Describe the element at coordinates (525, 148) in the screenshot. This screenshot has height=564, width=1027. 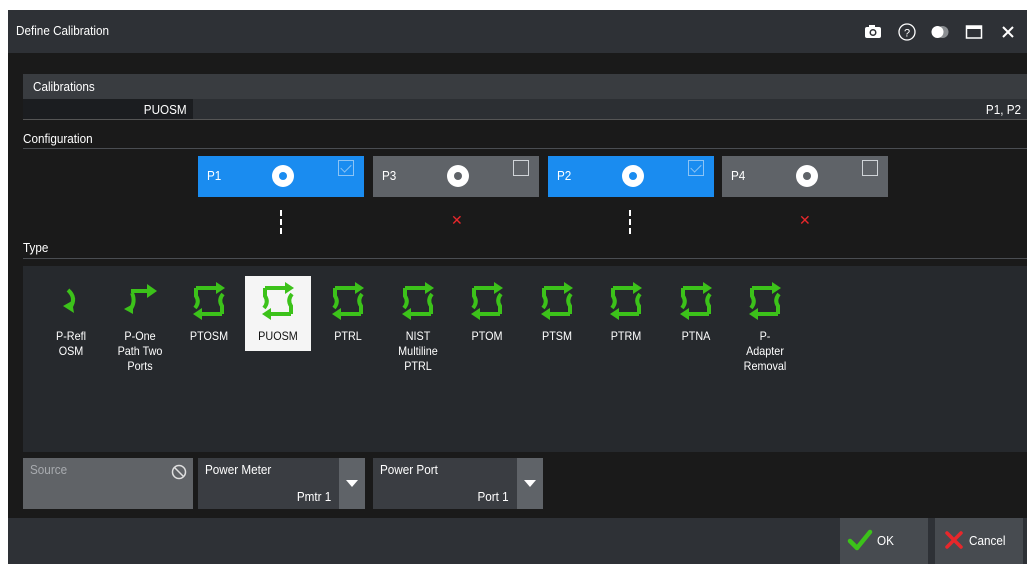
I see `configuration-divider` at that location.